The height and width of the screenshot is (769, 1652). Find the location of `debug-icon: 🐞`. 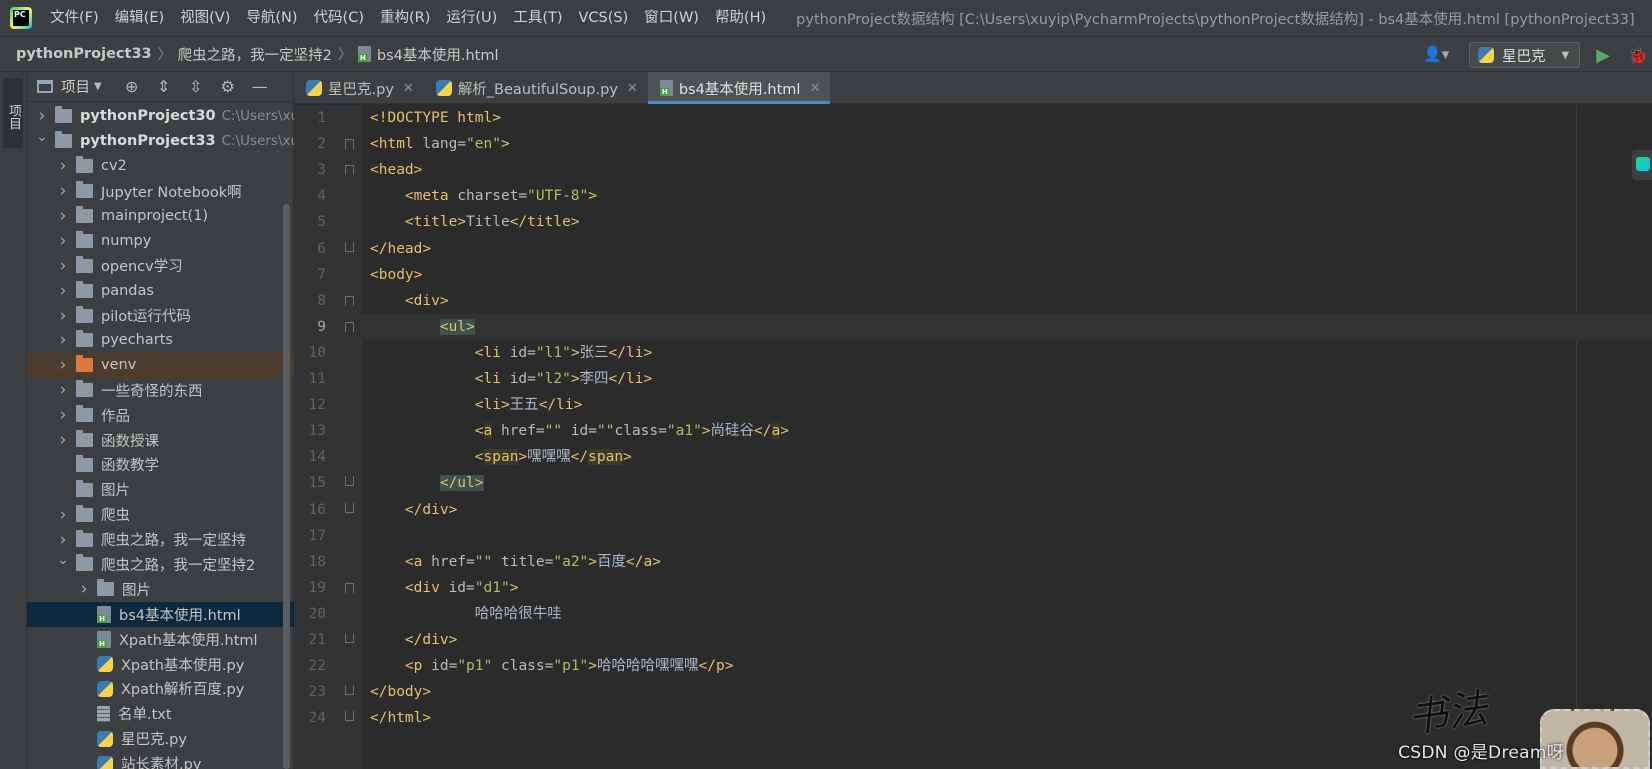

debug-icon: 🐞 is located at coordinates (1638, 55).